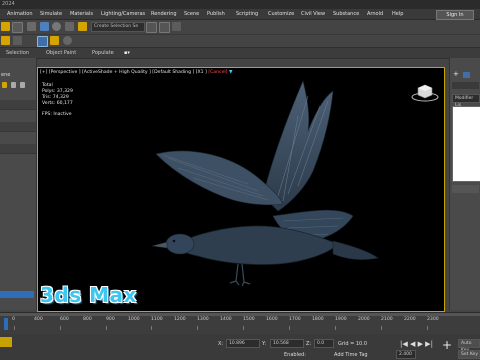 The height and width of the screenshot is (360, 480). Describe the element at coordinates (466, 101) in the screenshot. I see `modifier-list-dropdown: Modifier Lis` at that location.